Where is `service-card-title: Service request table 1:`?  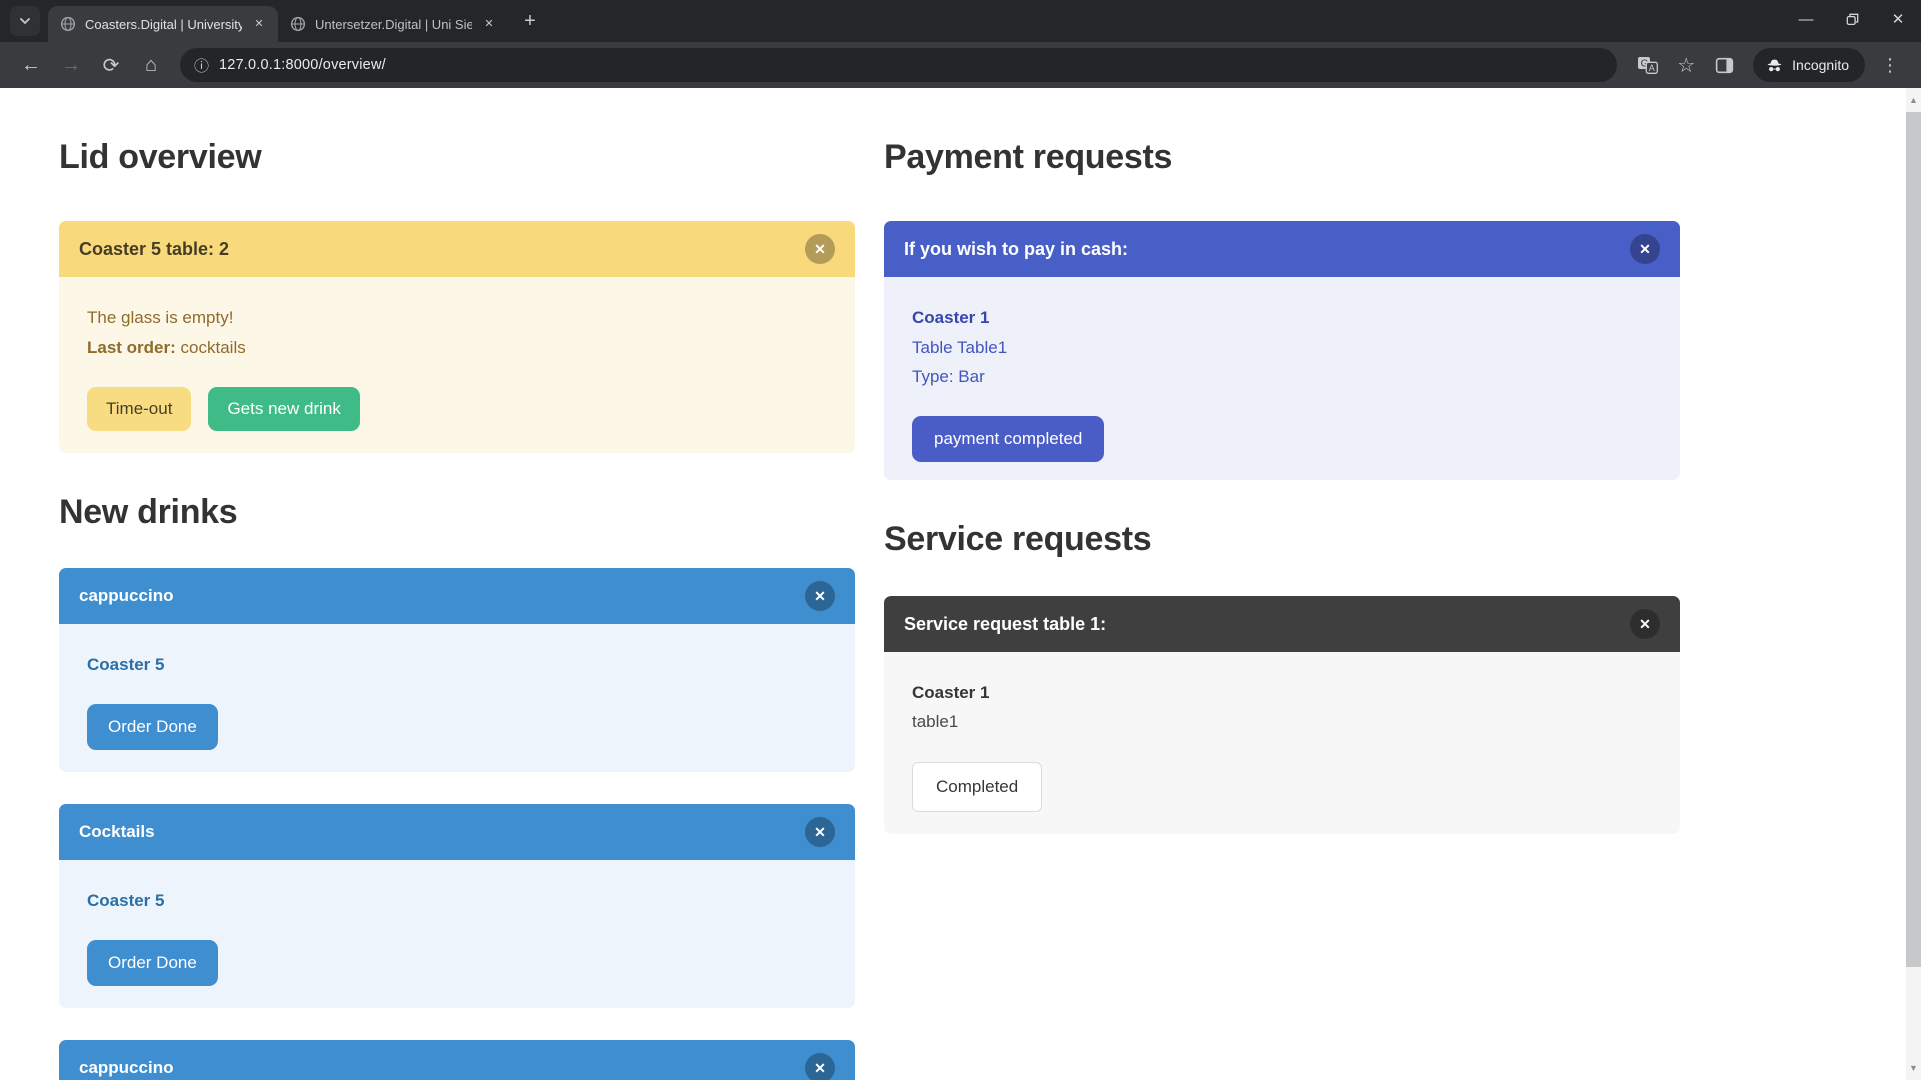 service-card-title: Service request table 1: is located at coordinates (1005, 623).